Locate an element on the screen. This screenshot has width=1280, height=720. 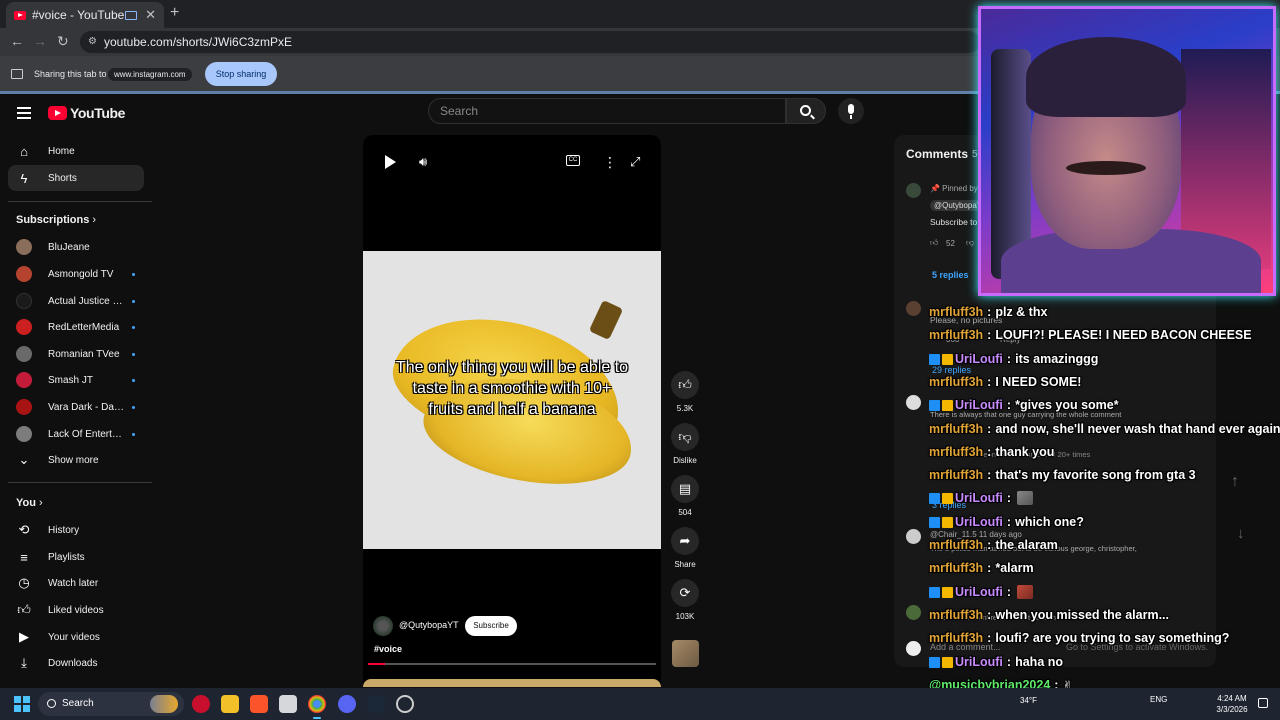
subscription-item: Smash JT is located at coordinates (76, 380).